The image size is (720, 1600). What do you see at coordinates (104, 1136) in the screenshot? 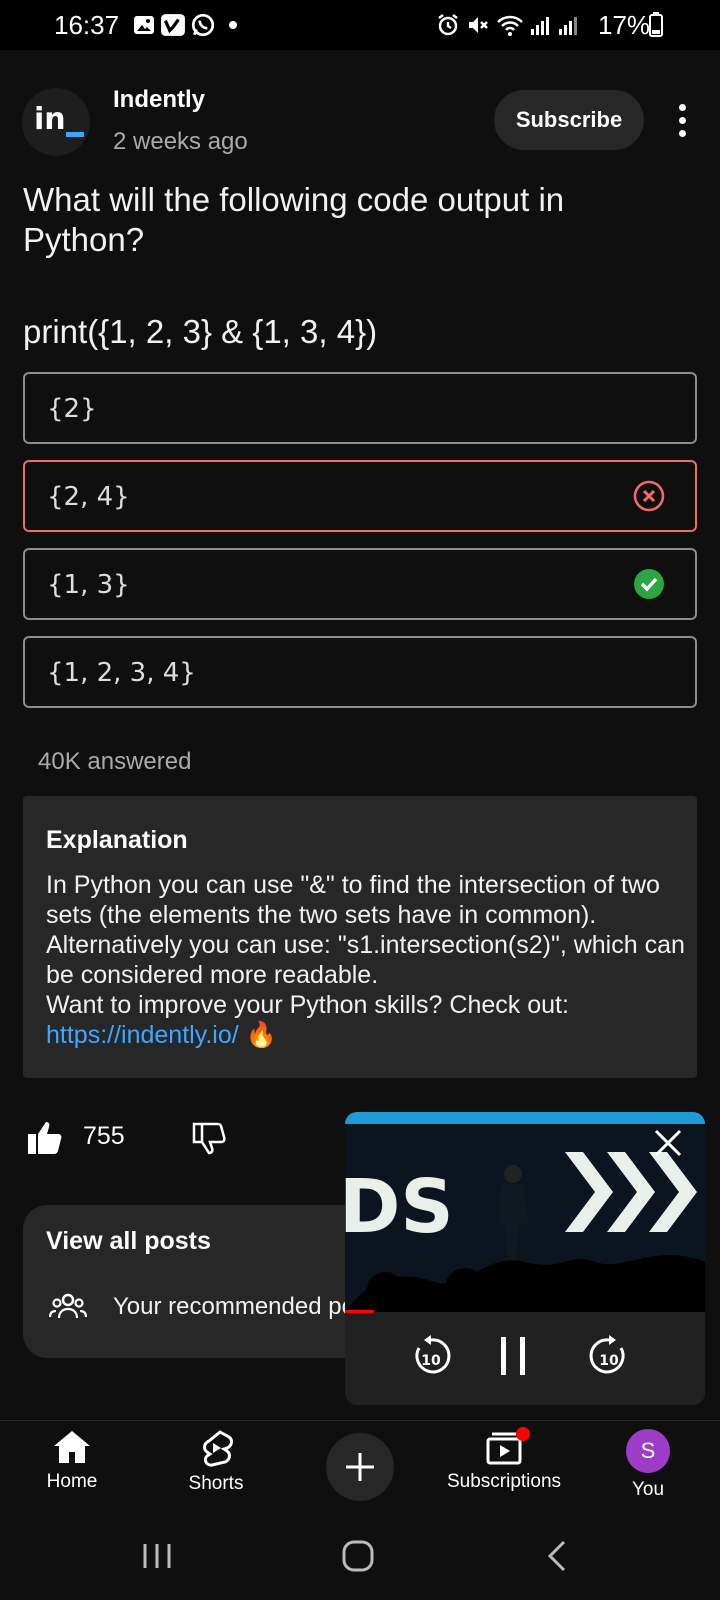
I see `like-count: 755` at bounding box center [104, 1136].